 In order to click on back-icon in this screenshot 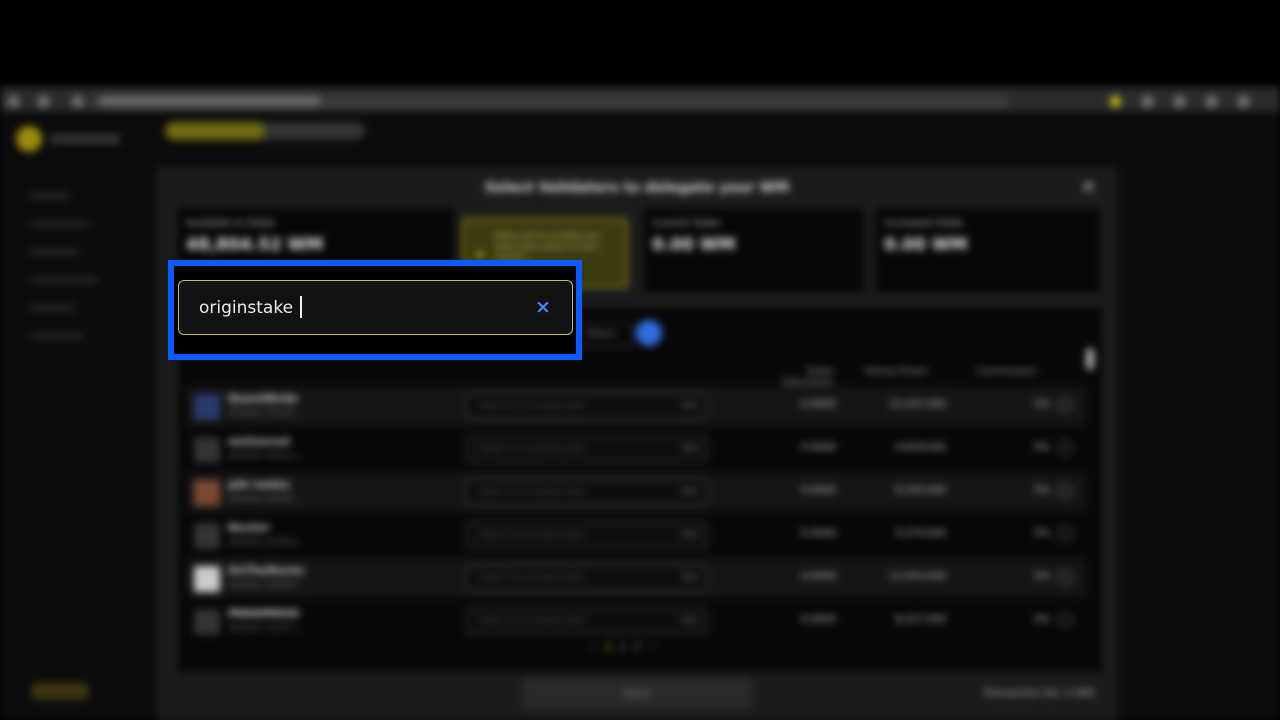, I will do `click(13, 101)`.